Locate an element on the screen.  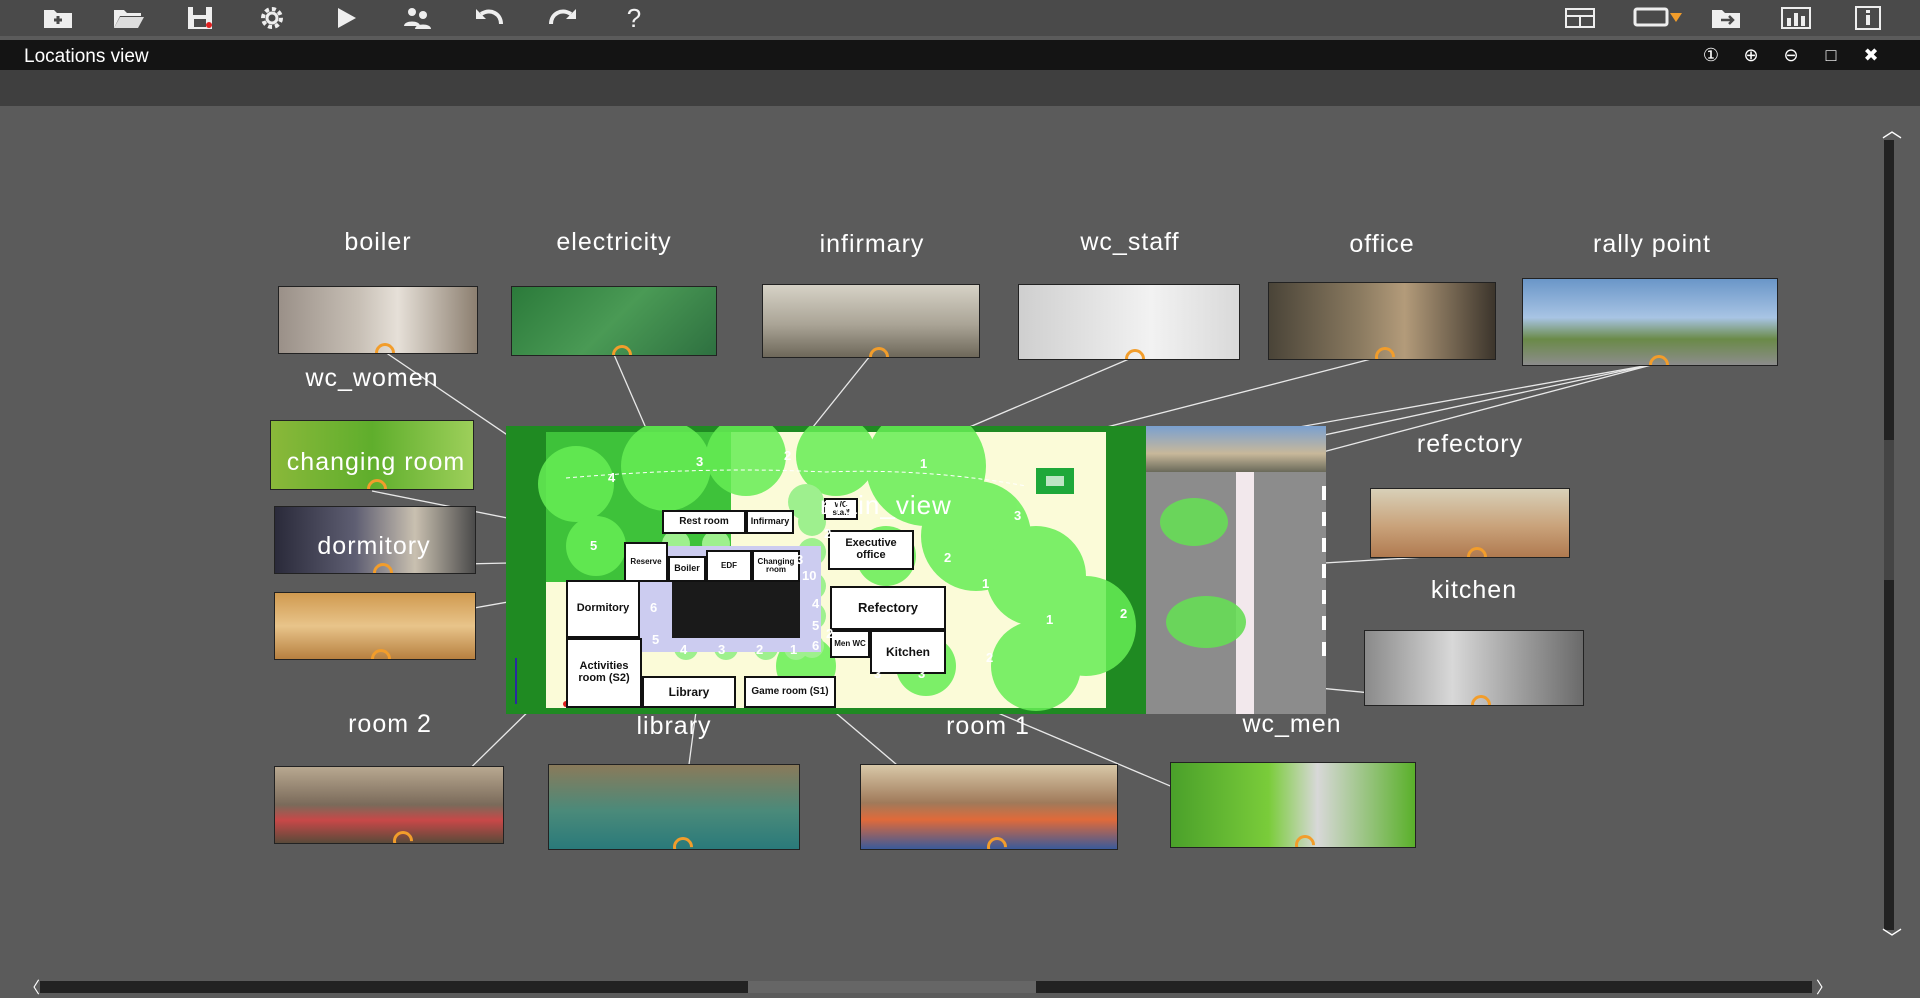
zone-number: 7 is located at coordinates (662, 575).